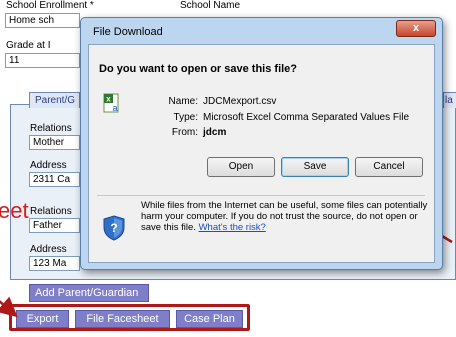  Describe the element at coordinates (183, 101) in the screenshot. I see `name-label: Name:` at that location.